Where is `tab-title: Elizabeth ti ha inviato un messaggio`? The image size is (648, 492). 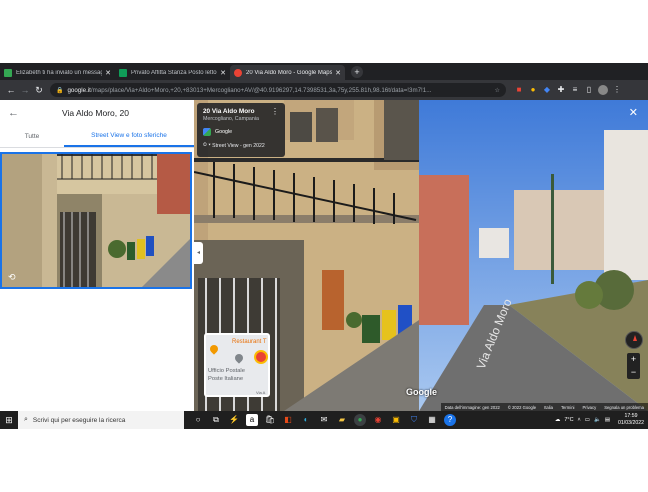 tab-title: Elizabeth ti ha inviato un messaggio is located at coordinates (59, 72).